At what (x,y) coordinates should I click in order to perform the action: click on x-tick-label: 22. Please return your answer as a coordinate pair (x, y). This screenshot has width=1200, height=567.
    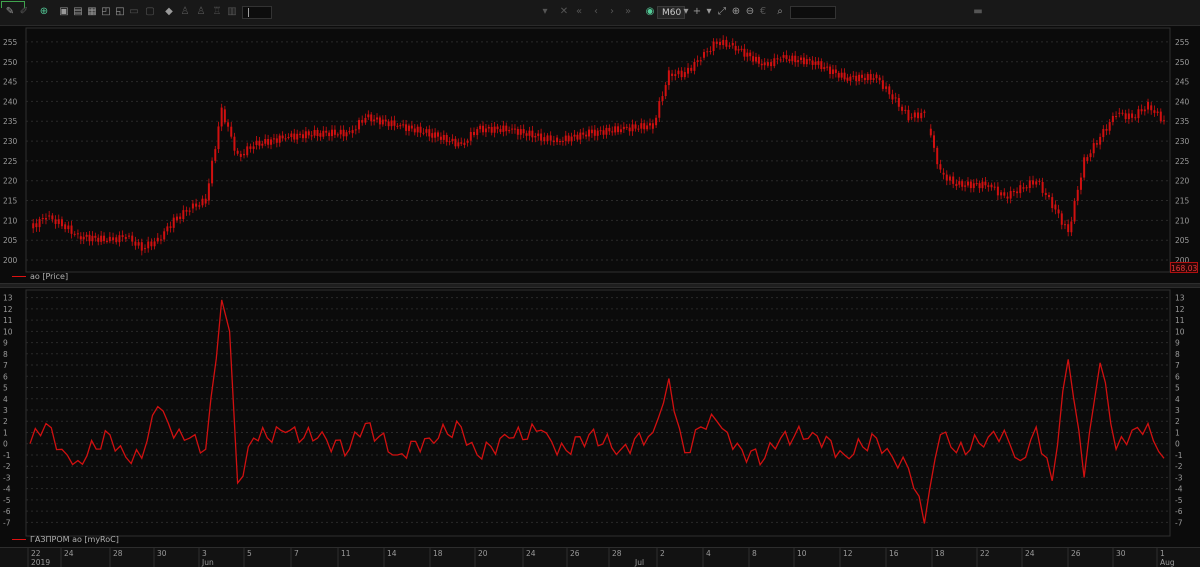
    Looking at the image, I should click on (985, 553).